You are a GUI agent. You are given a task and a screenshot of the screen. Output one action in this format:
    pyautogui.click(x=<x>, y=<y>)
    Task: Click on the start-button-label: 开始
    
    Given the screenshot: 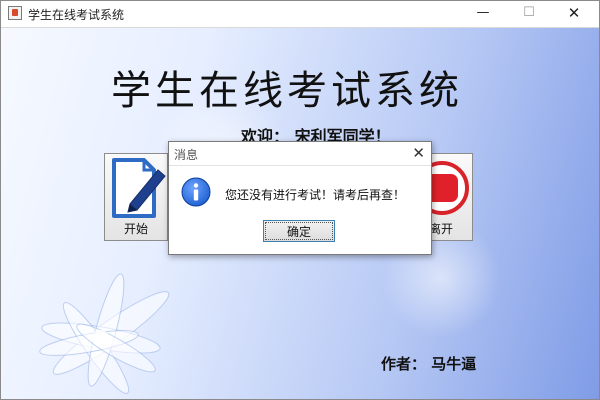 What is the action you would take?
    pyautogui.click(x=135, y=229)
    